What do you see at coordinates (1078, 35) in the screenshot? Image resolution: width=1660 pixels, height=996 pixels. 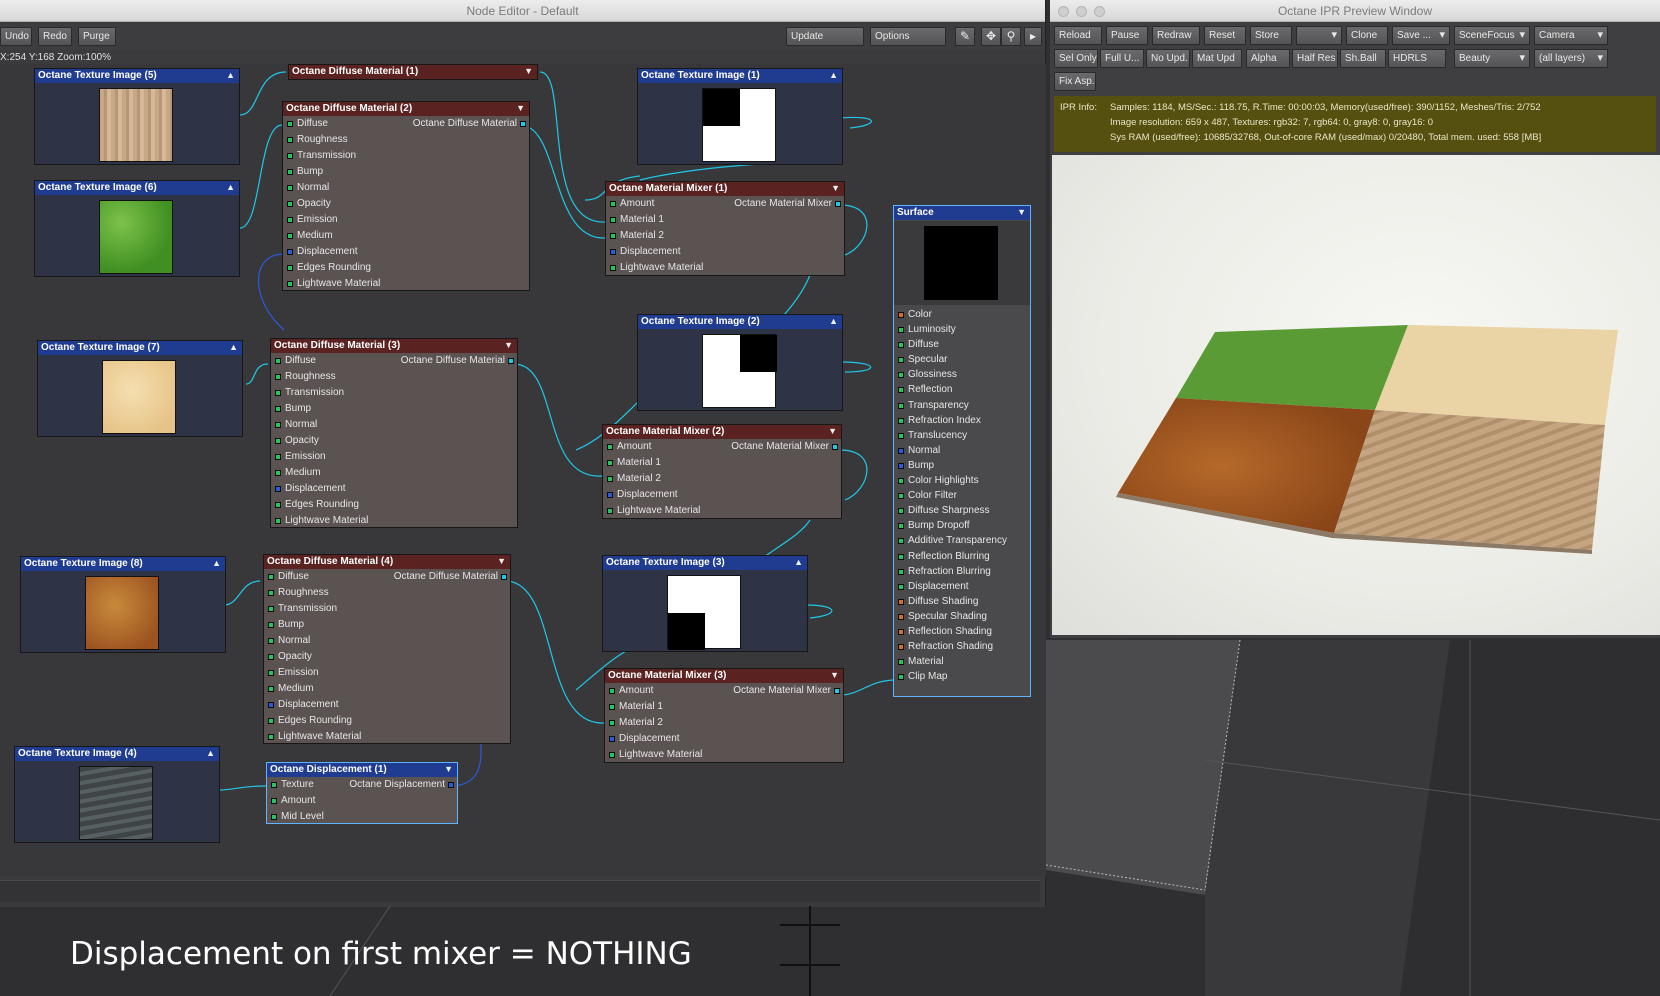 I see `ipr-button-reload: Reload` at bounding box center [1078, 35].